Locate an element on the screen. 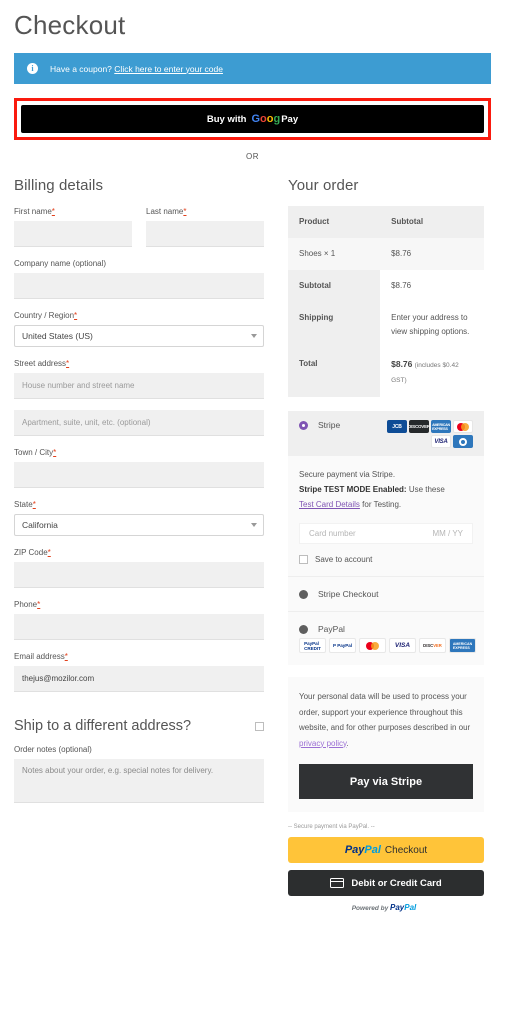  buy-with-gpay-button: Buy with Goog Pay is located at coordinates (252, 119).